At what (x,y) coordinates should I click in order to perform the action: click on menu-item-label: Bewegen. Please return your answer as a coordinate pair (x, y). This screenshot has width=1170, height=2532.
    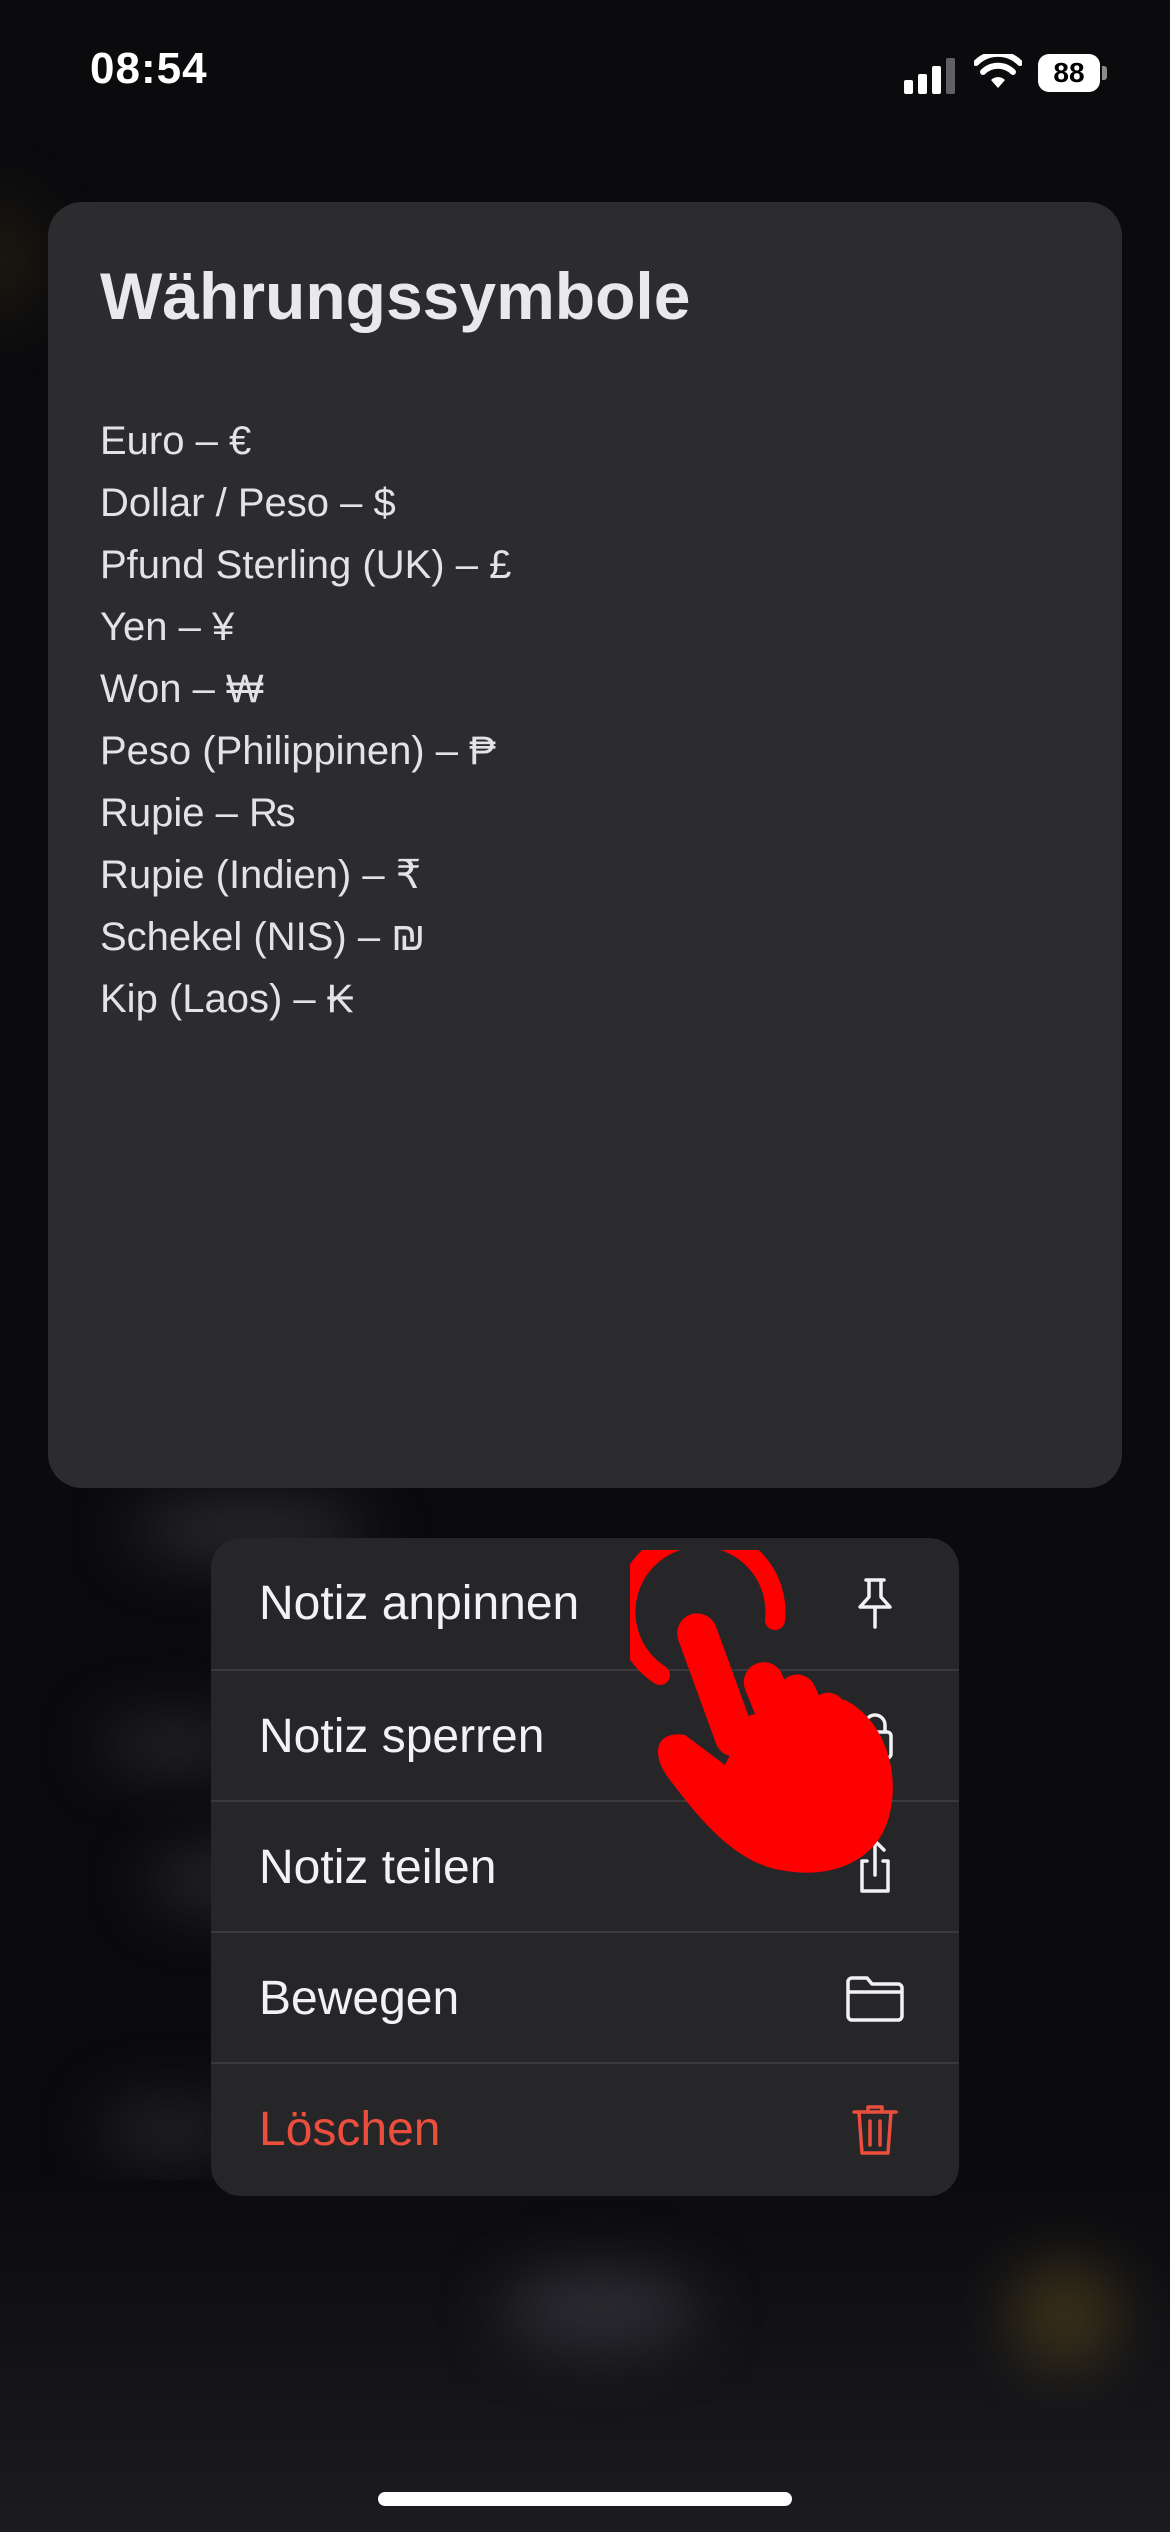
    Looking at the image, I should click on (359, 1998).